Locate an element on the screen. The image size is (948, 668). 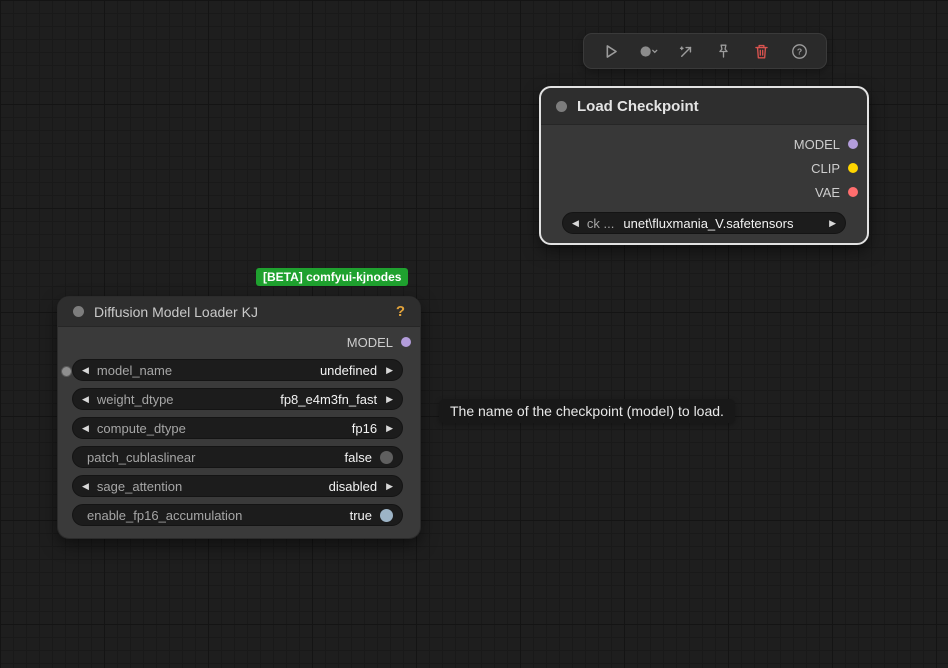
circle-dropdown-icon is located at coordinates (648, 51).